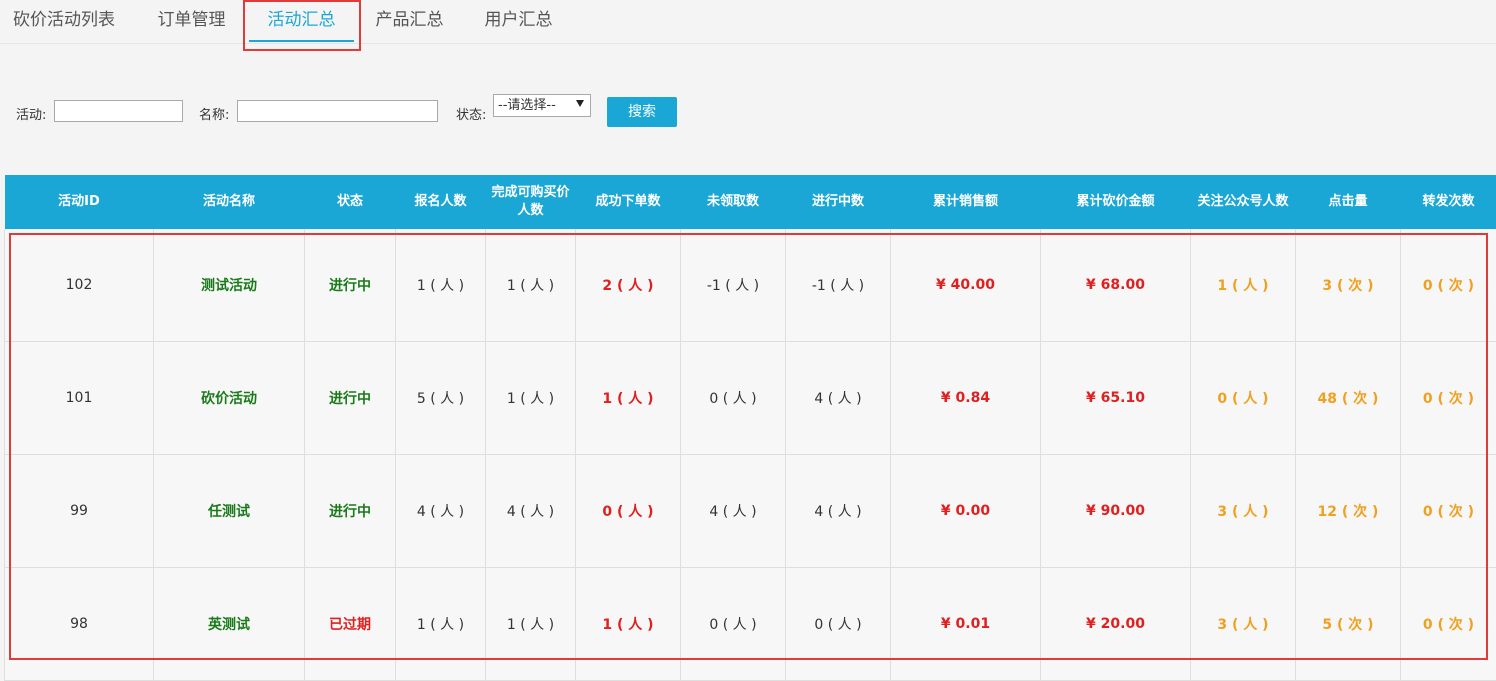 The image size is (1496, 681). I want to click on header-in-progress: 进行中数, so click(838, 202).